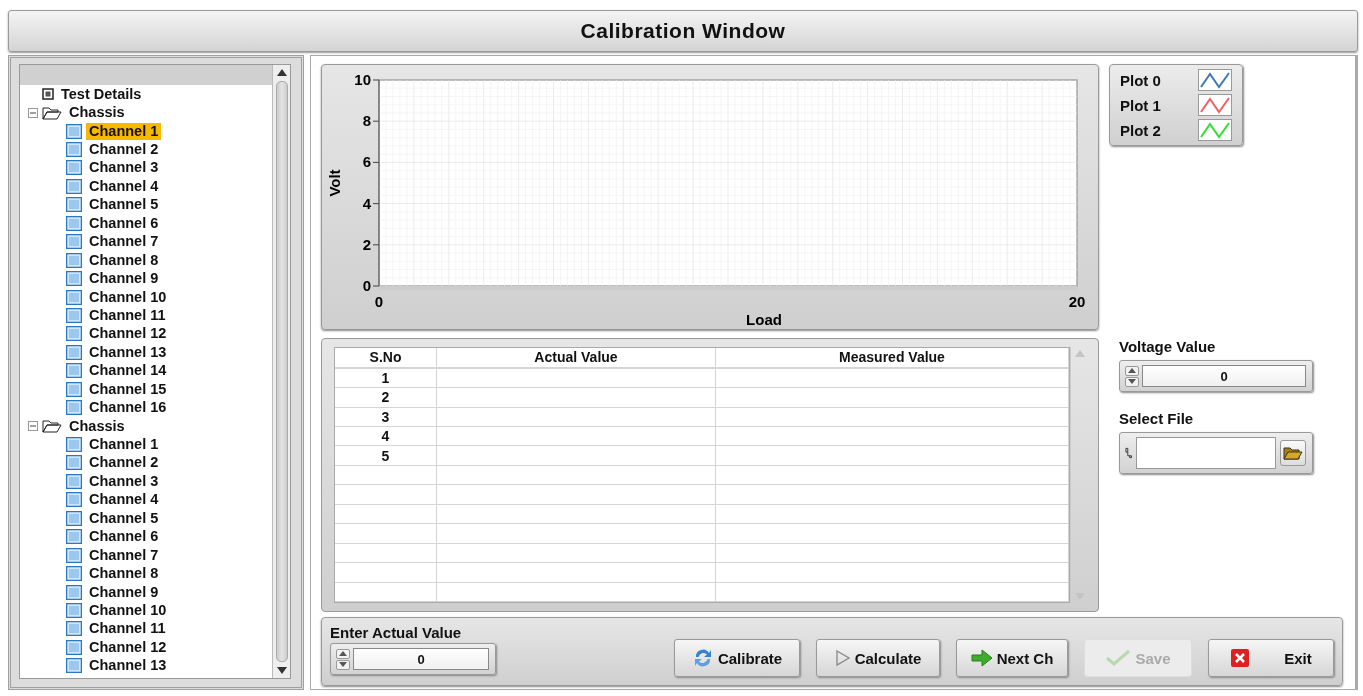 This screenshot has width=1363, height=696. I want to click on close-icon, so click(1240, 658).